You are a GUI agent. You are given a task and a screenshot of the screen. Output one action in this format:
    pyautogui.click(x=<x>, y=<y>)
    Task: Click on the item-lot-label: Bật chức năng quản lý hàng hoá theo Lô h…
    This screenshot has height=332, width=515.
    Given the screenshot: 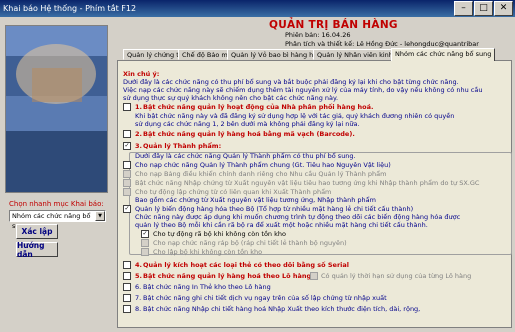 What is the action you would take?
    pyautogui.click(x=227, y=276)
    